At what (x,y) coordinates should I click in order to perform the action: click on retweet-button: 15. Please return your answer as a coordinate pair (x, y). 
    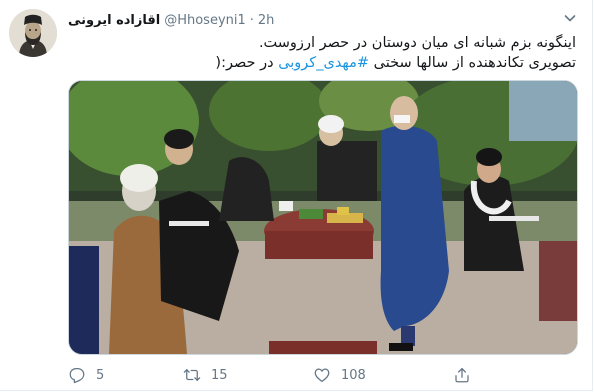
    Looking at the image, I should click on (248, 375).